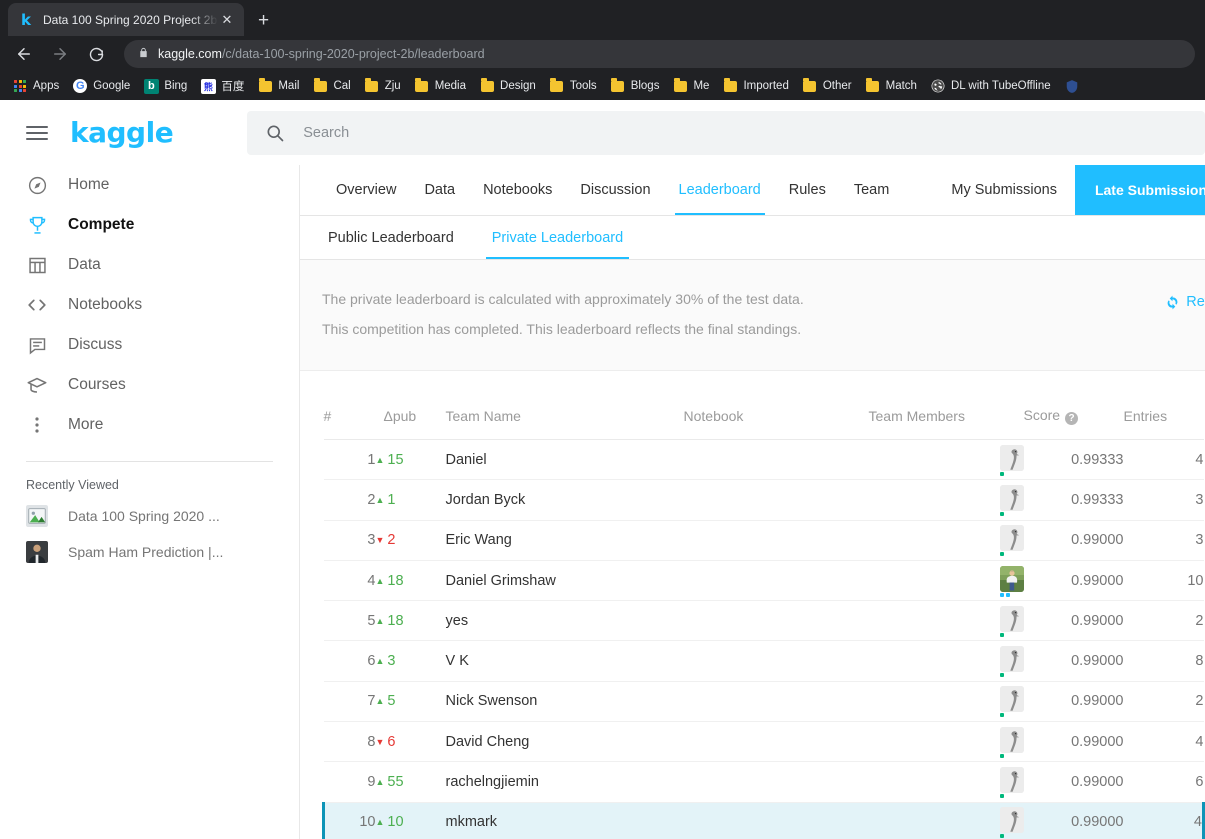  What do you see at coordinates (278, 86) in the screenshot?
I see `bookmark-mail: Mail` at bounding box center [278, 86].